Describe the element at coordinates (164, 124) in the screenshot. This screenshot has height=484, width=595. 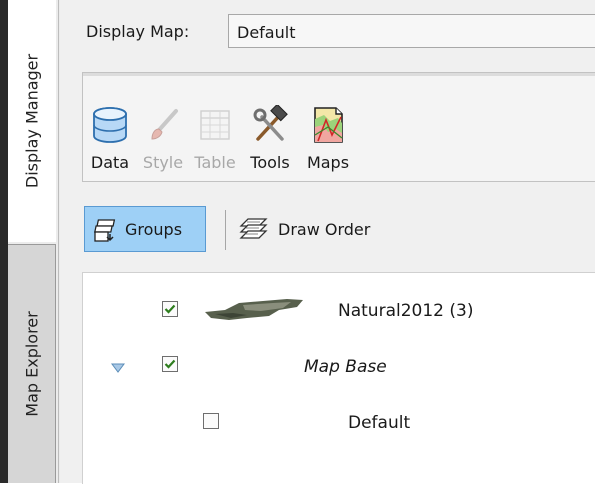
I see `paintbrush-icon` at that location.